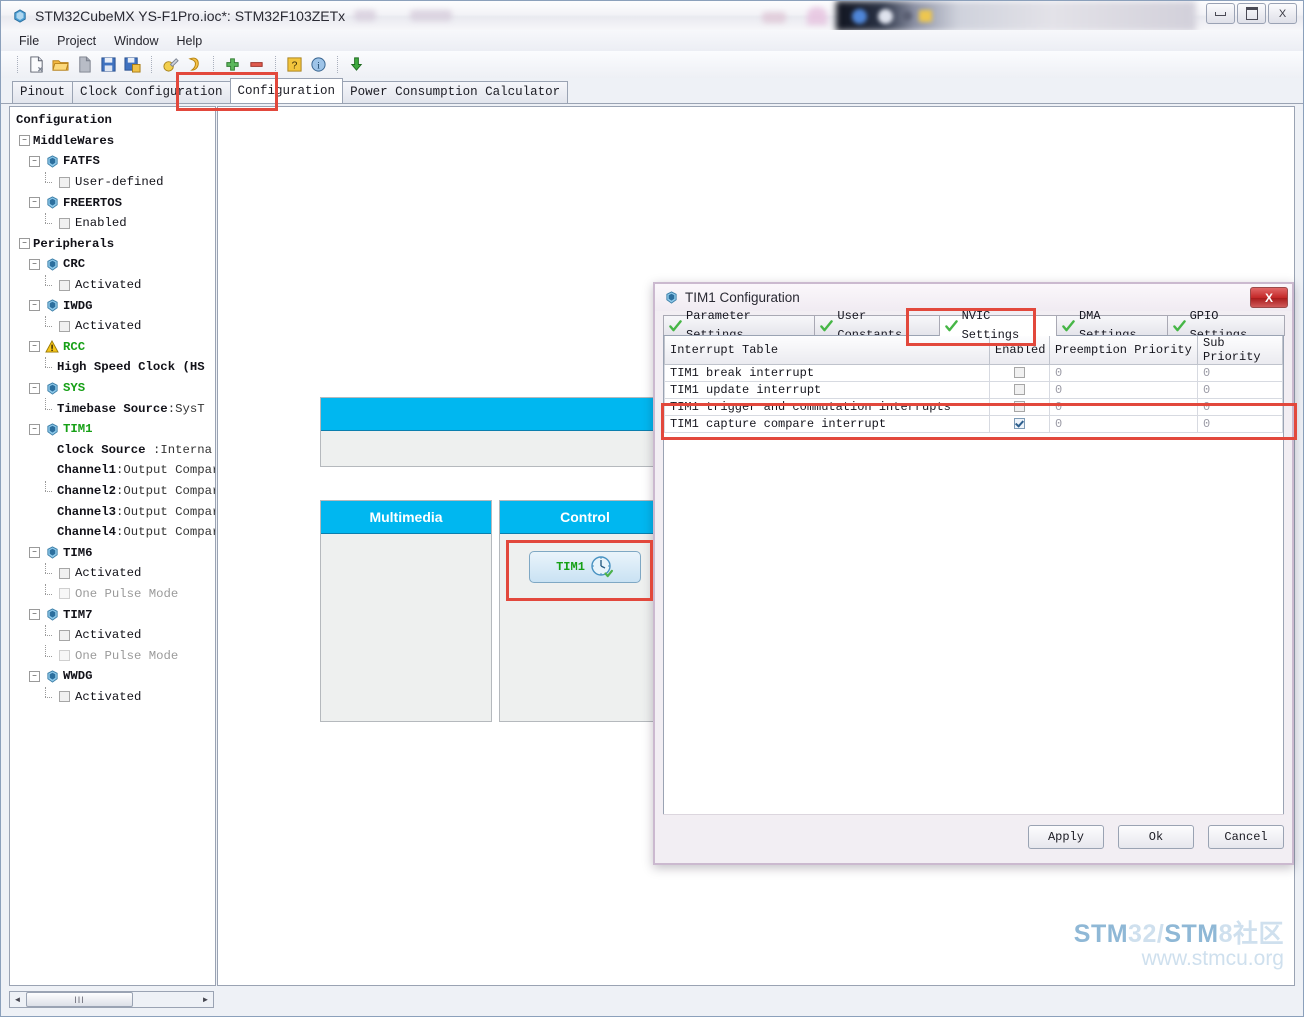  I want to click on tree-node-tim7-one-pulse-mode: One Pulse Mode, so click(114, 655).